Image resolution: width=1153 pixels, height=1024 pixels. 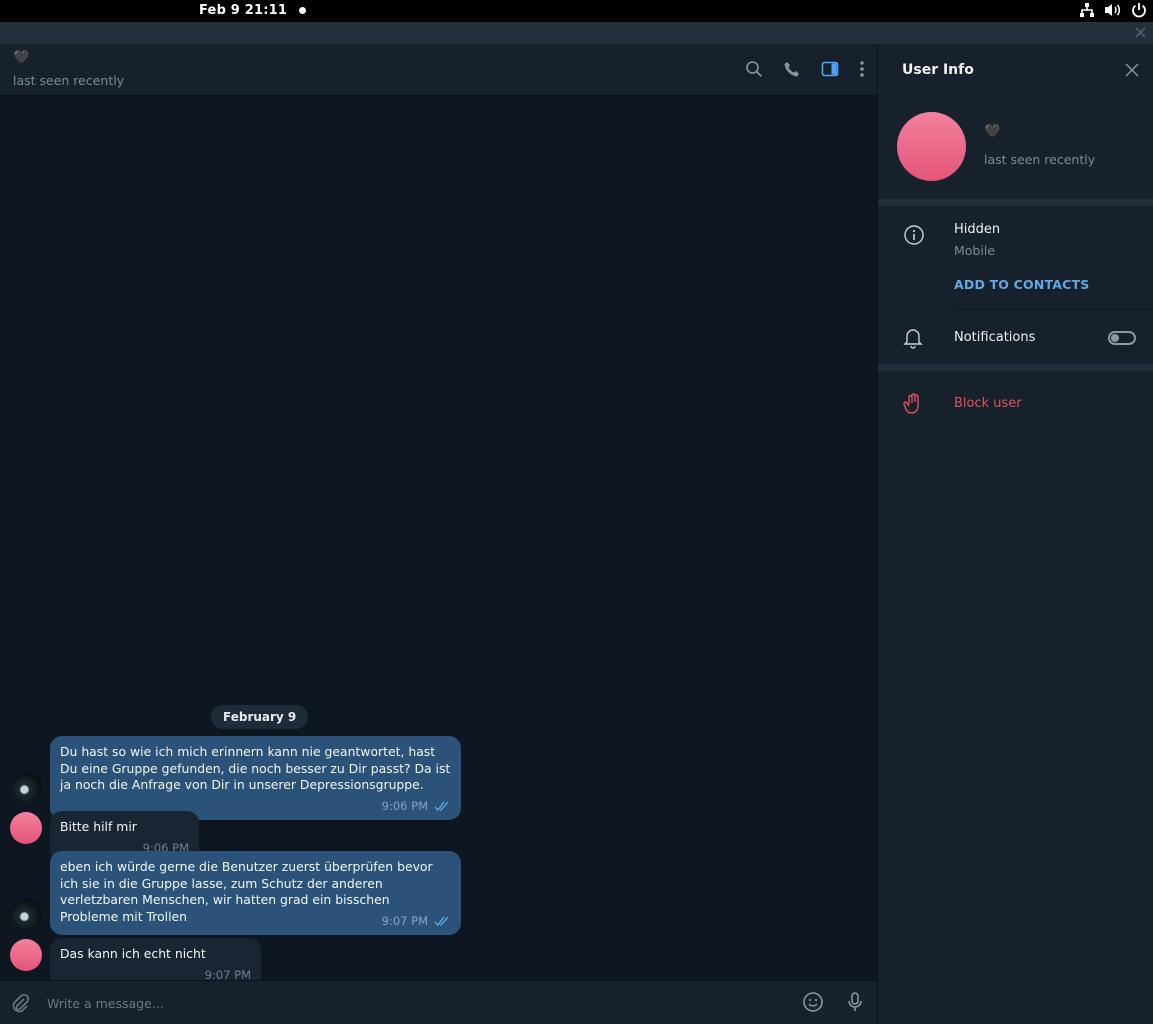 I want to click on block-user-button: Block user, so click(x=988, y=403).